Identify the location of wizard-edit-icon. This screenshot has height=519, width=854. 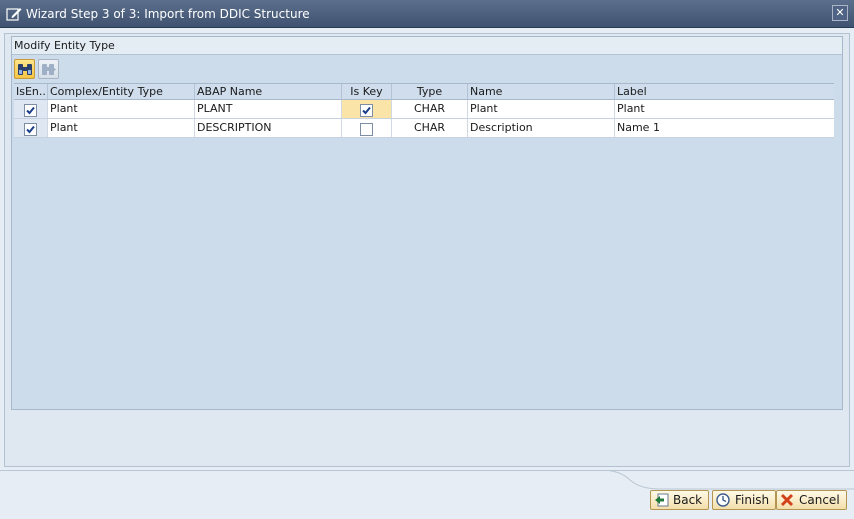
(14, 14).